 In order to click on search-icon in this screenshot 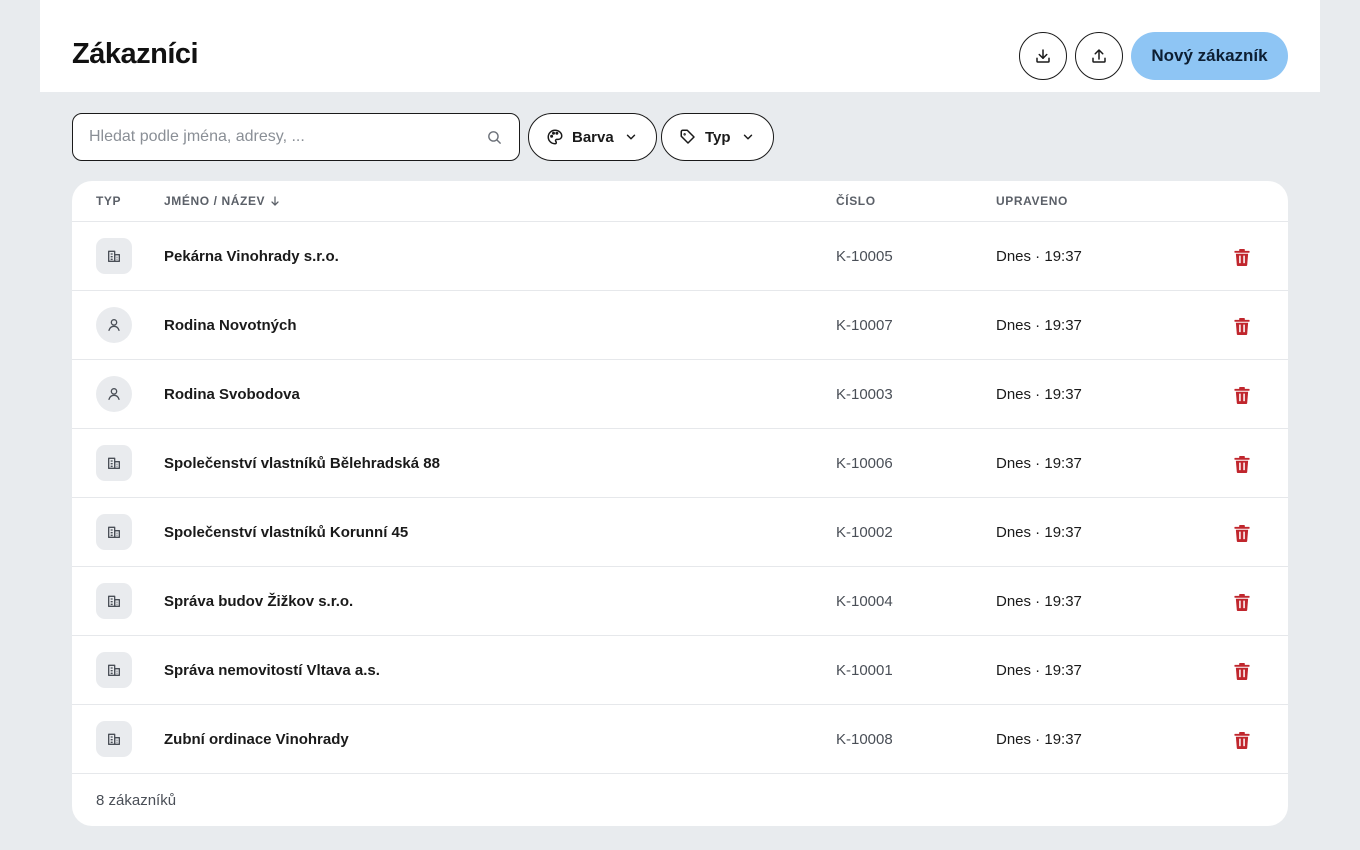, I will do `click(494, 137)`.